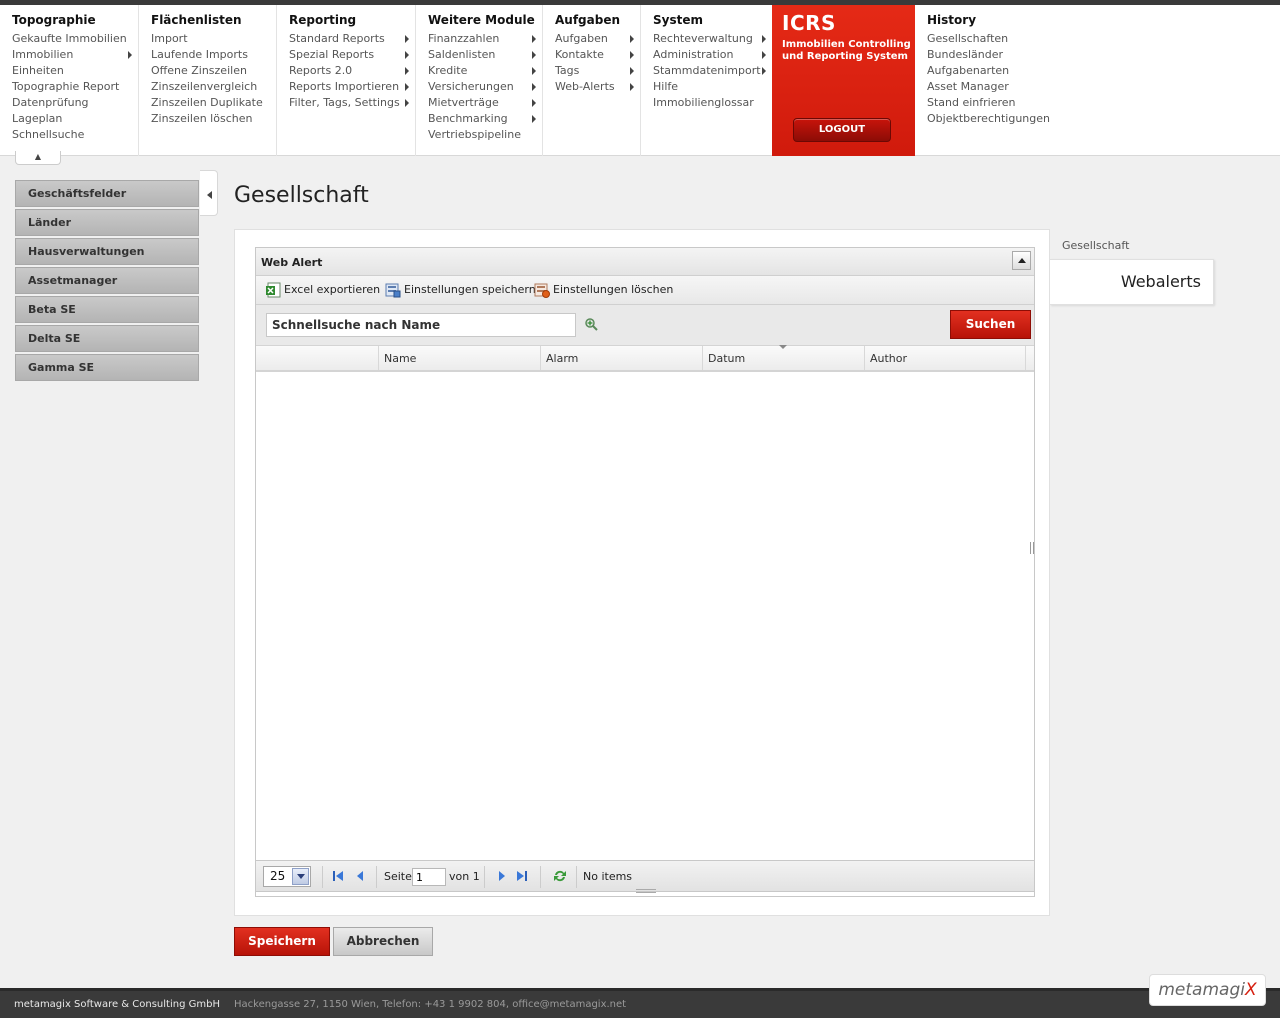 This screenshot has height=1018, width=1280. What do you see at coordinates (393, 290) in the screenshot?
I see `settings-save-icon` at bounding box center [393, 290].